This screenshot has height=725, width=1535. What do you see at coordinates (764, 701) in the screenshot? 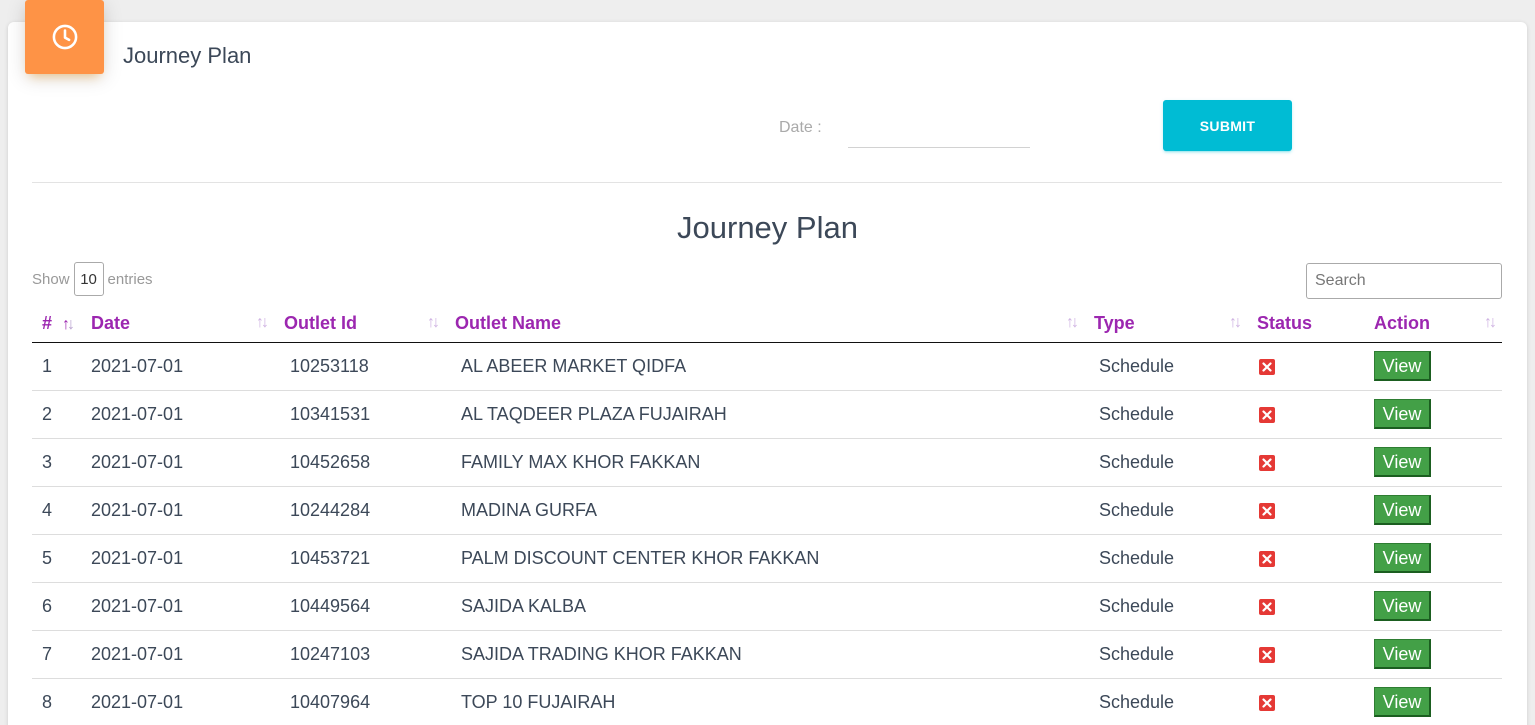
I see `row-outlet-name: TOP 10 FUJAIRAH` at bounding box center [764, 701].